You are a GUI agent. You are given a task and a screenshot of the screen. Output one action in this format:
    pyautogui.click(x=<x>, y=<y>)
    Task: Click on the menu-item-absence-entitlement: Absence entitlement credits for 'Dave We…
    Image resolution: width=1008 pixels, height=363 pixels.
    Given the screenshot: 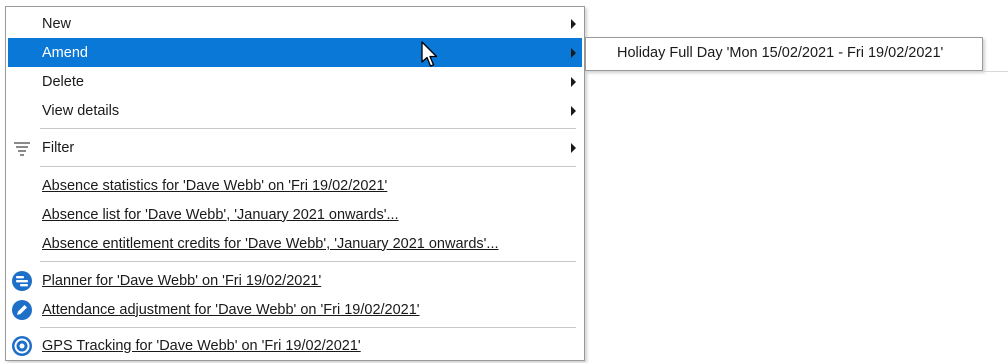 What is the action you would take?
    pyautogui.click(x=295, y=243)
    